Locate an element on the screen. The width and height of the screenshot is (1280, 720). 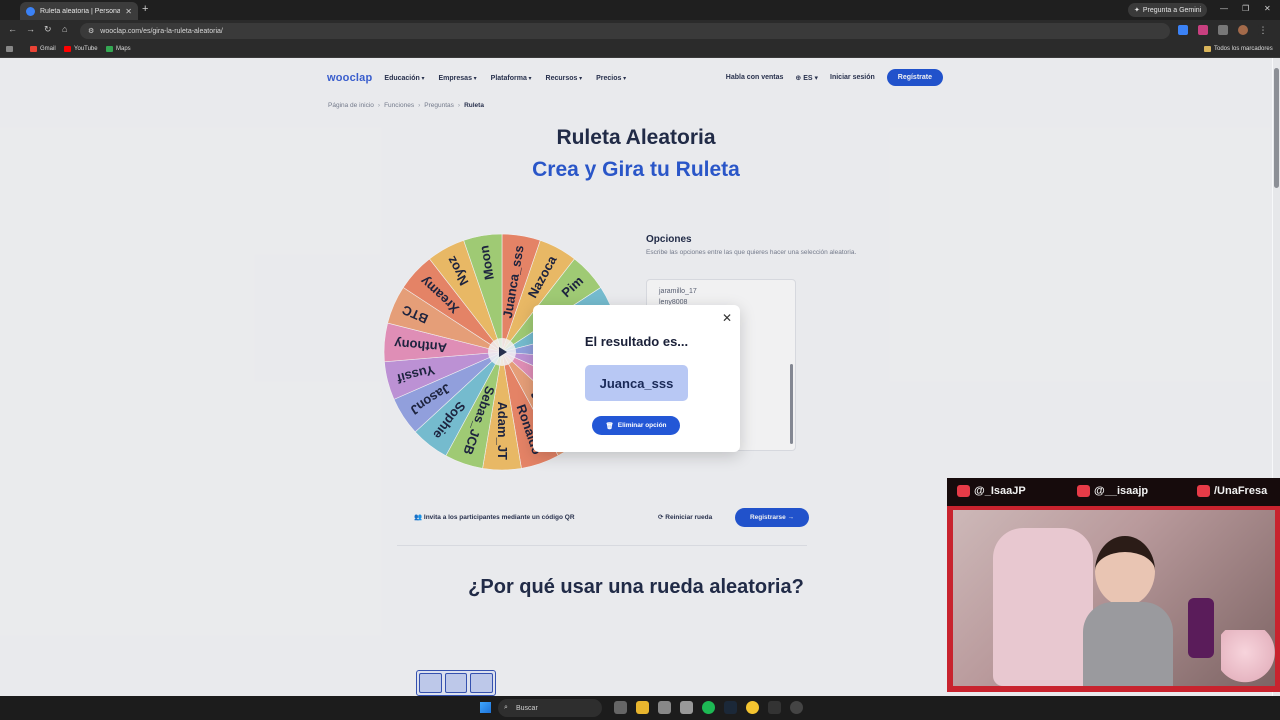
spotify-icon is located at coordinates (708, 707).